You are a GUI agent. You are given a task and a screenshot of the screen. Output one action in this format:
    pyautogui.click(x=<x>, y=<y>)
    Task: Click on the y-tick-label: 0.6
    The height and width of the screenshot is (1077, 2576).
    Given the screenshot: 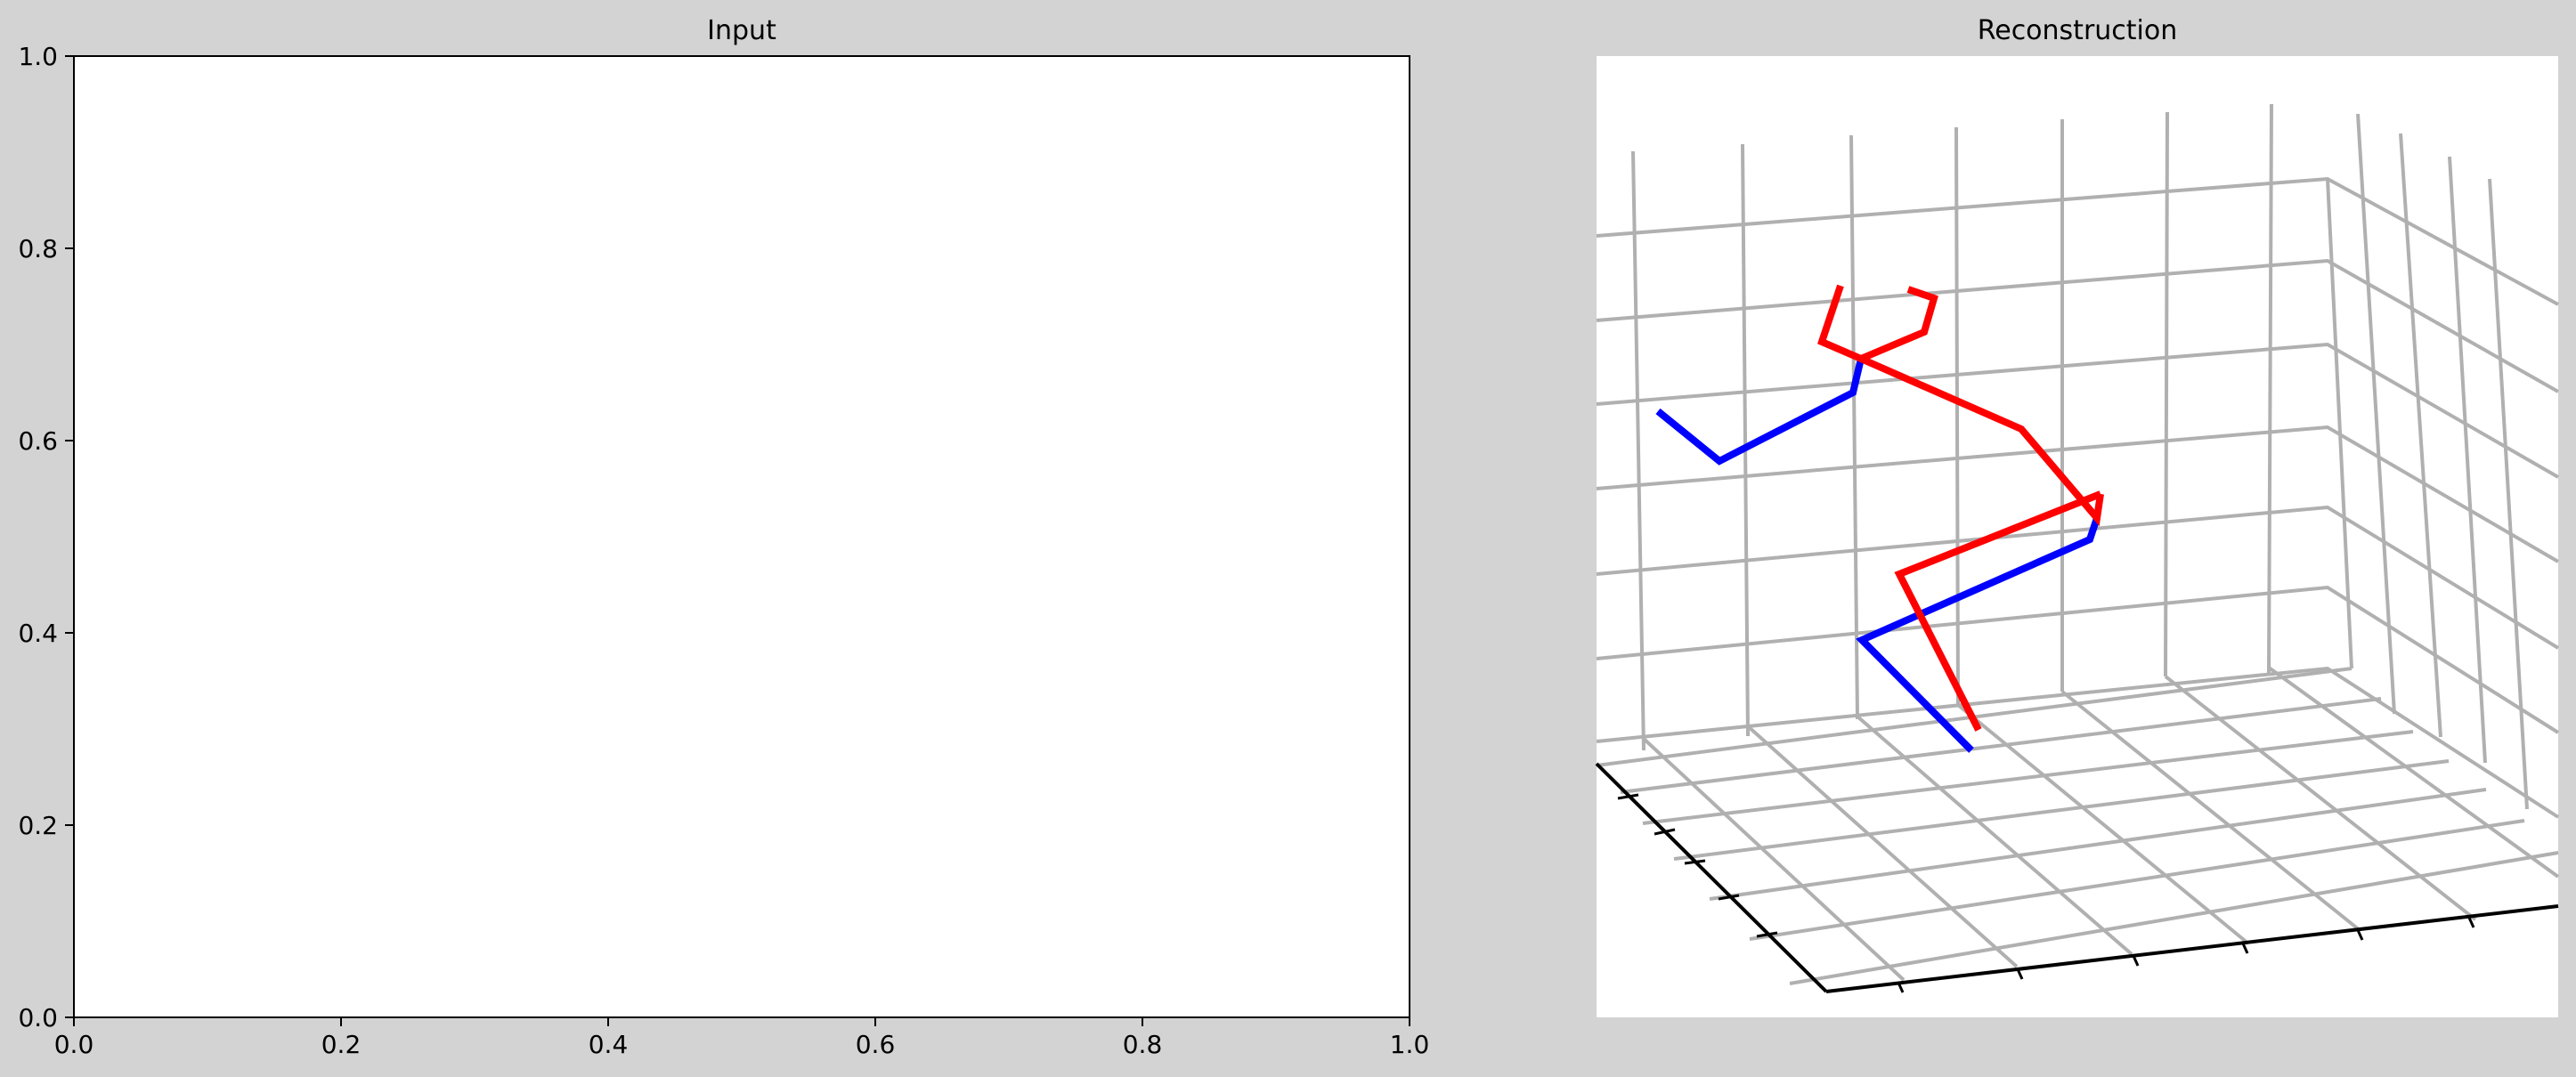 What is the action you would take?
    pyautogui.click(x=38, y=441)
    